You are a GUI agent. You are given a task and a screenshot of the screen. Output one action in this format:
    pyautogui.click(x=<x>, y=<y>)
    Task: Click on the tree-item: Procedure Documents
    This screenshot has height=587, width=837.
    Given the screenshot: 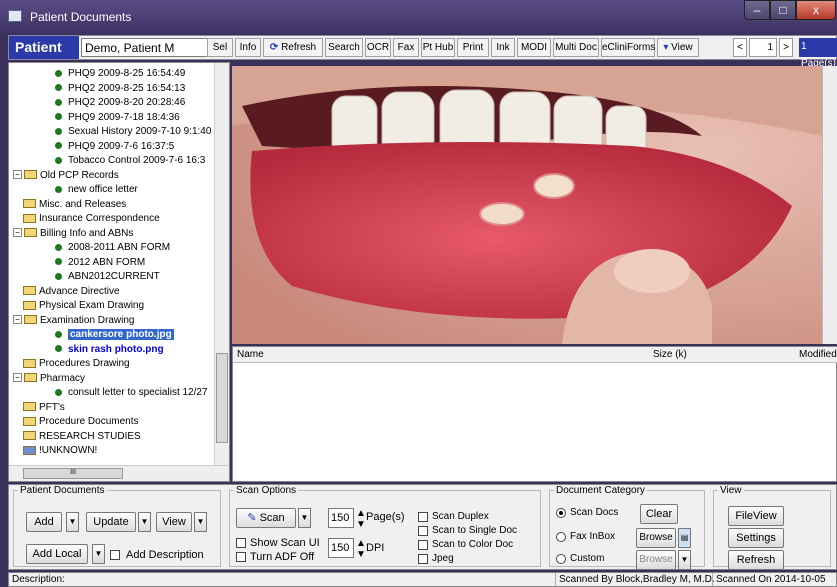 What is the action you would take?
    pyautogui.click(x=81, y=421)
    